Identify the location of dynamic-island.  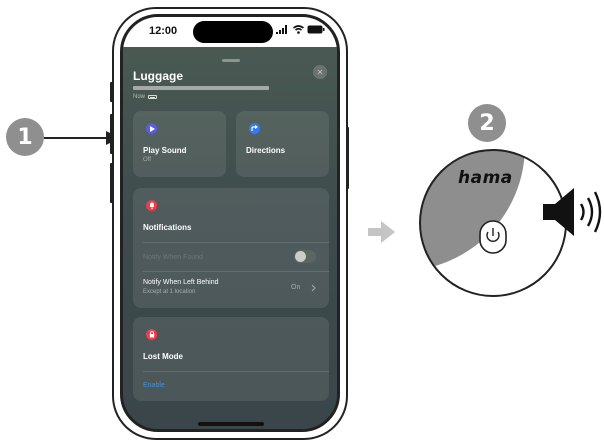
(233, 32).